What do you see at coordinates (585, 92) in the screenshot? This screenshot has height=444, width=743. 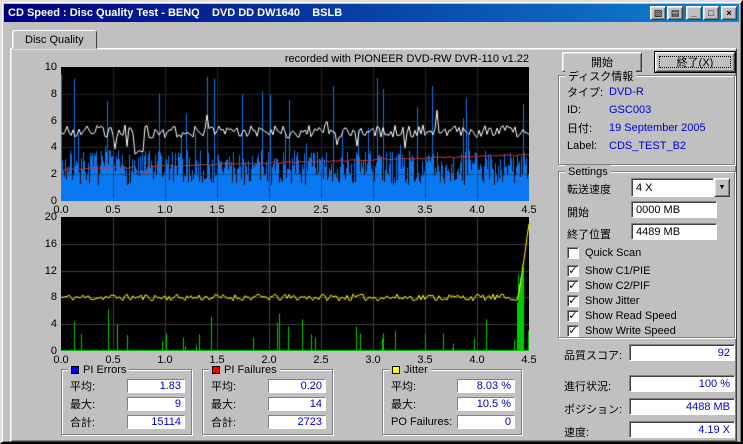 I see `disc-type-label: タイプ:` at bounding box center [585, 92].